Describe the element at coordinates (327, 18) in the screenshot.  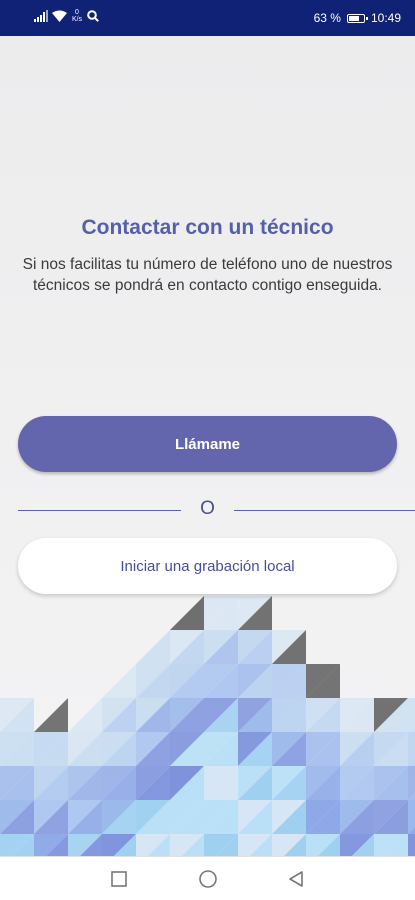
I see `battery-percent: 63 %` at that location.